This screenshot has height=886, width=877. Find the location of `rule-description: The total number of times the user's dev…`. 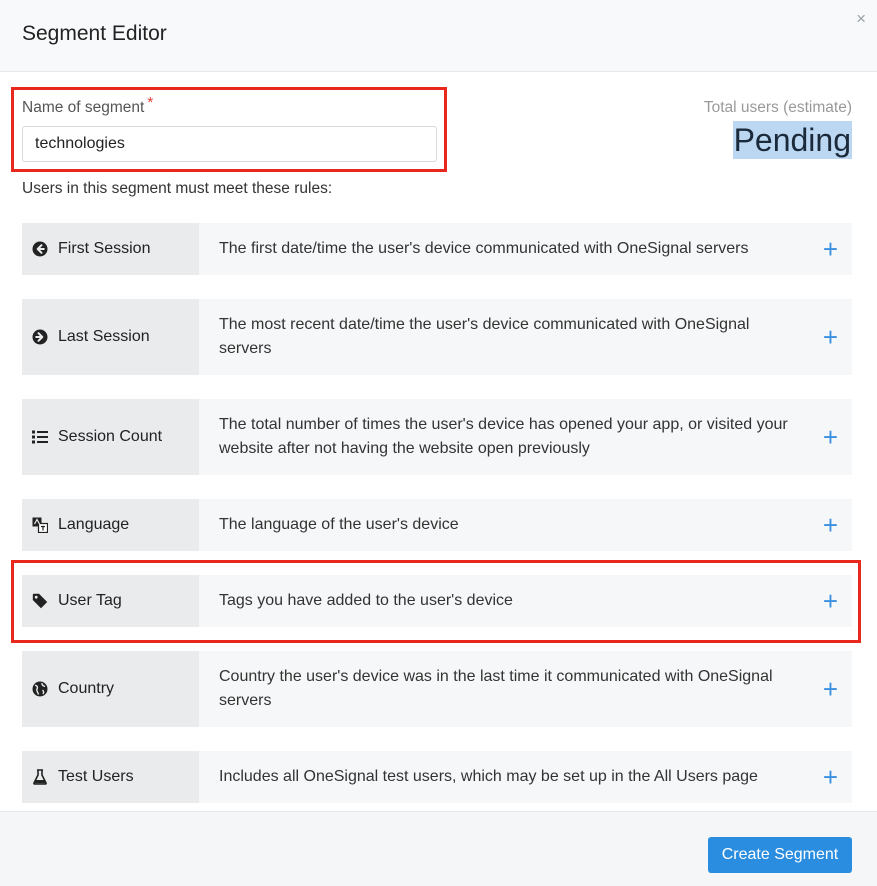

rule-description: The total number of times the user's dev… is located at coordinates (503, 436).